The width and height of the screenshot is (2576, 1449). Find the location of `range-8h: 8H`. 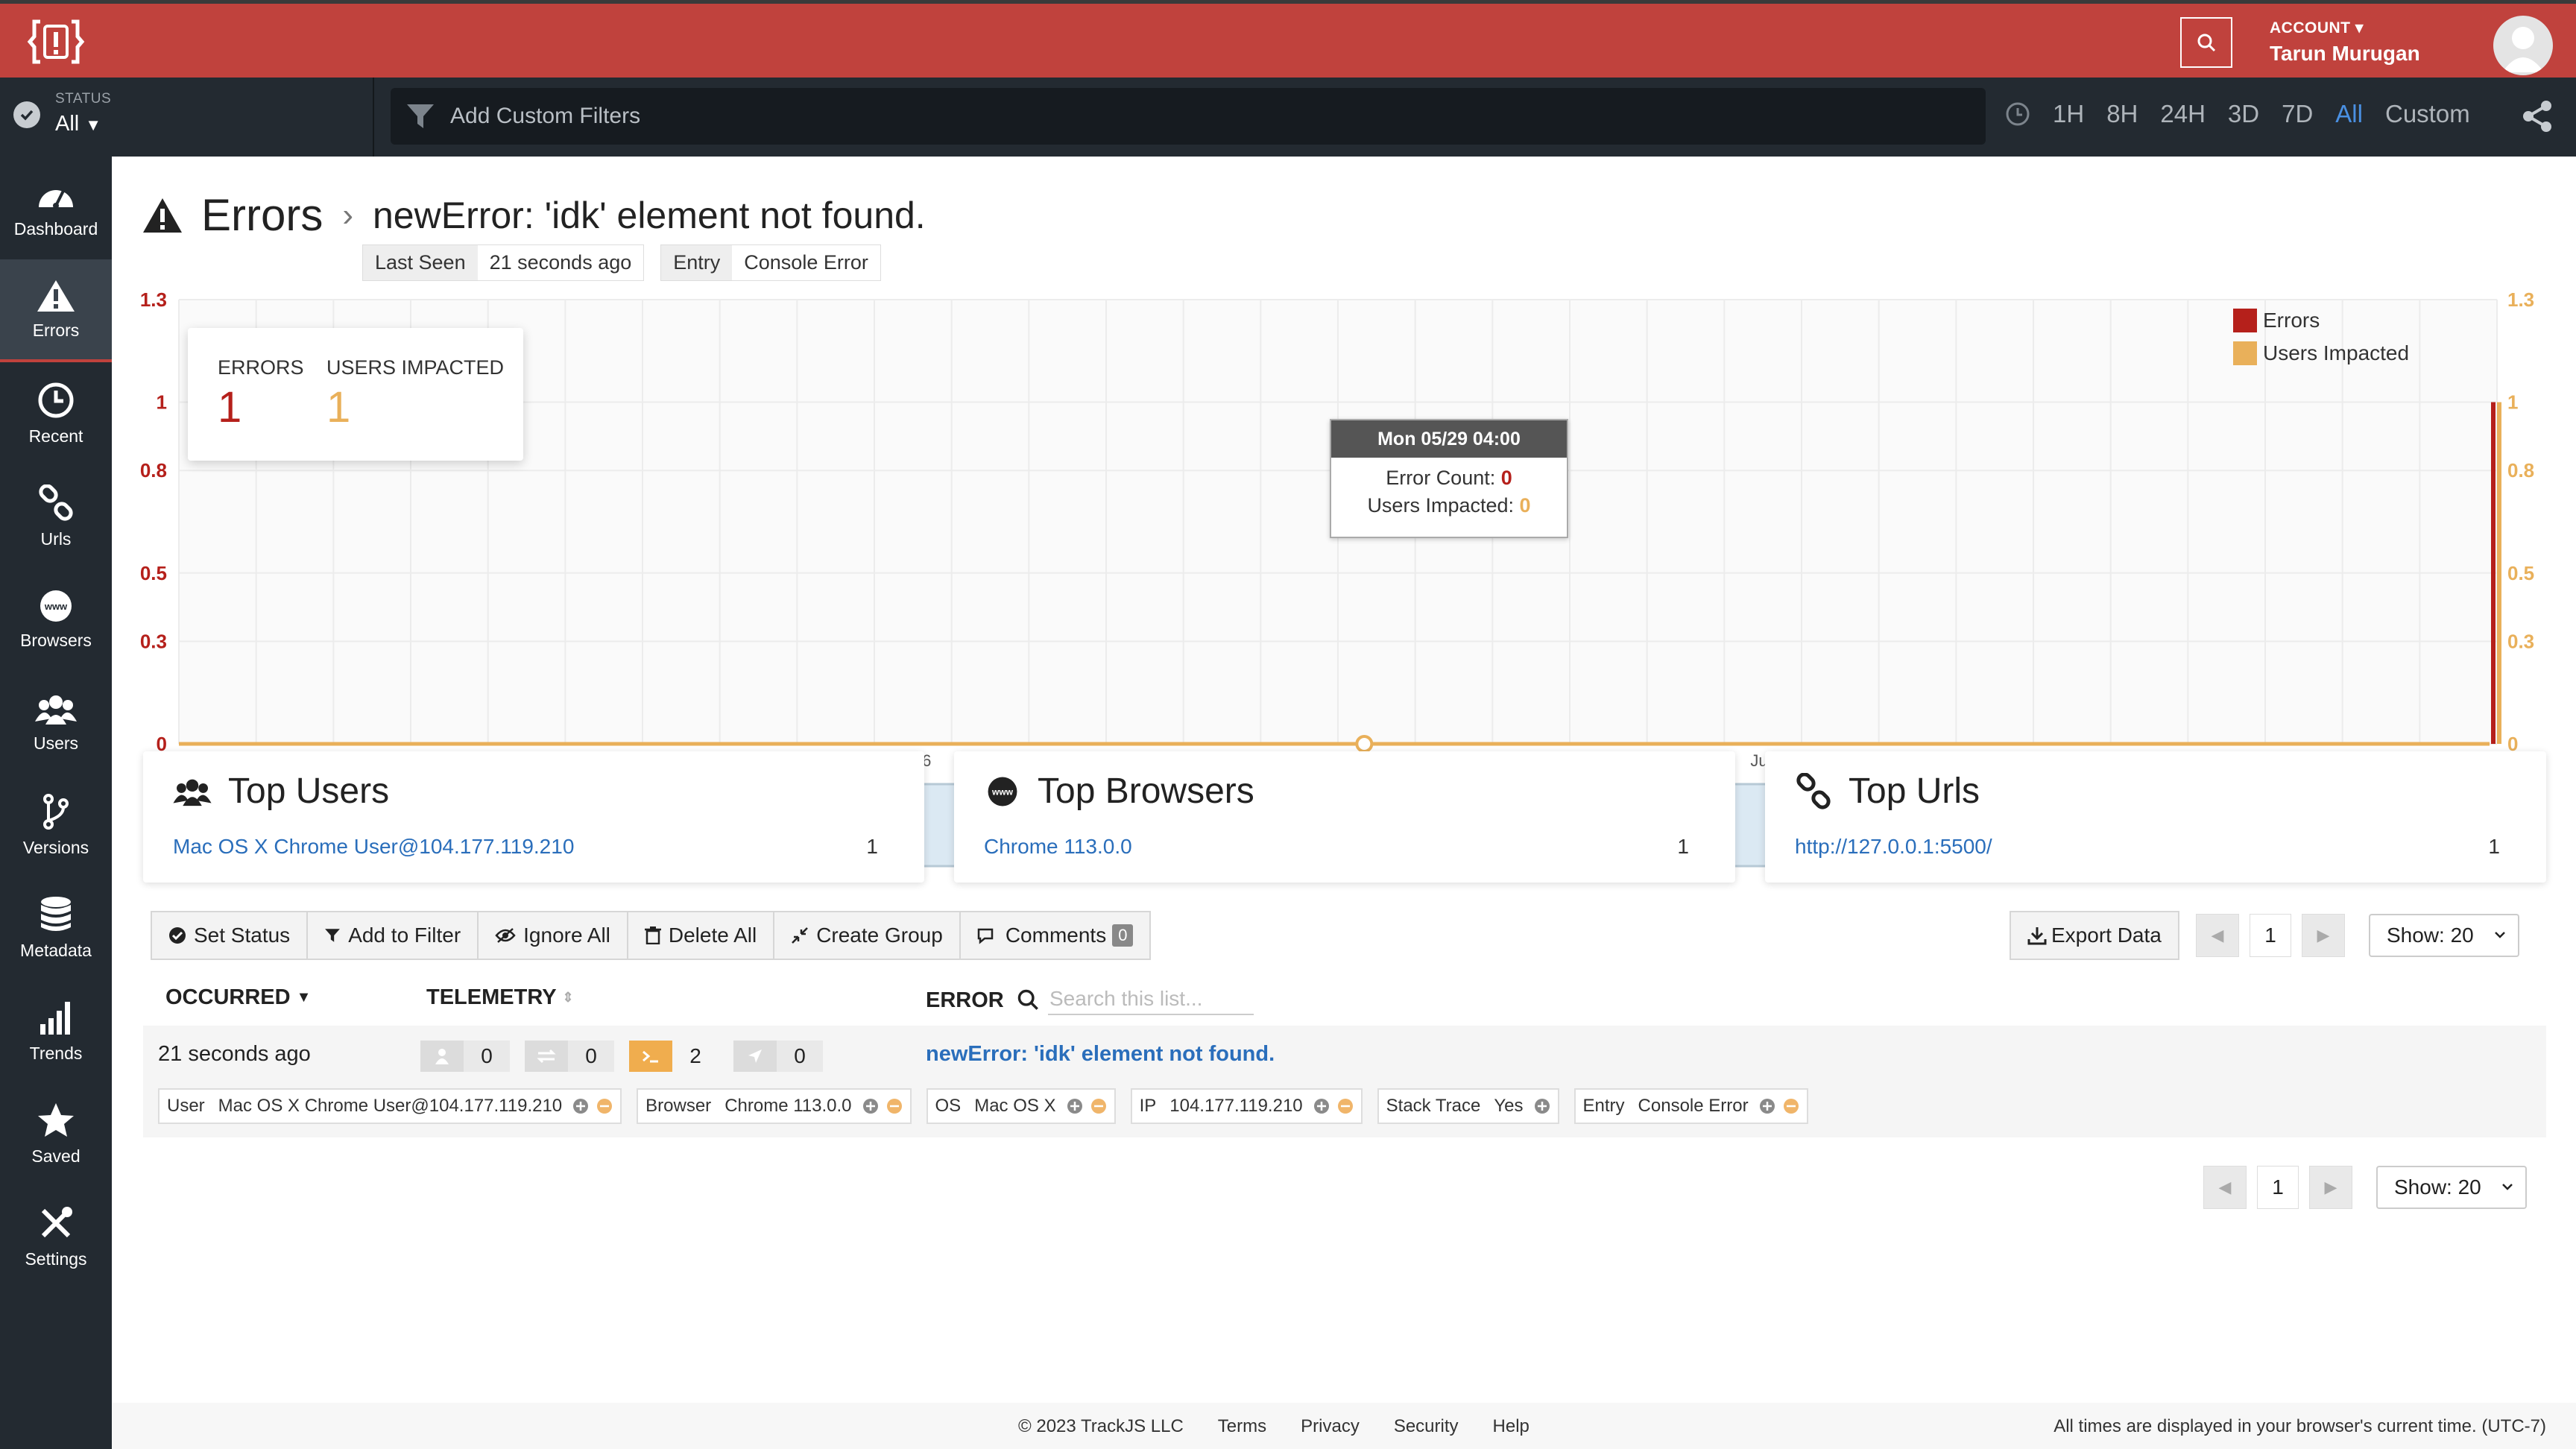

range-8h: 8H is located at coordinates (2122, 114).